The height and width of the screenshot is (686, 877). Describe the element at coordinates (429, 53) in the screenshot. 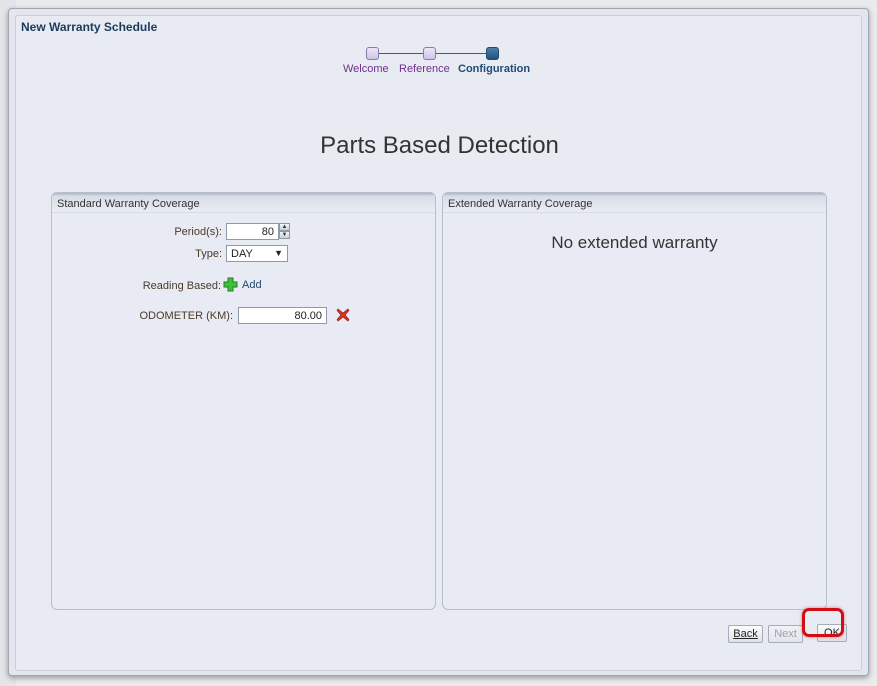

I see `train-stop-reference-icon` at that location.